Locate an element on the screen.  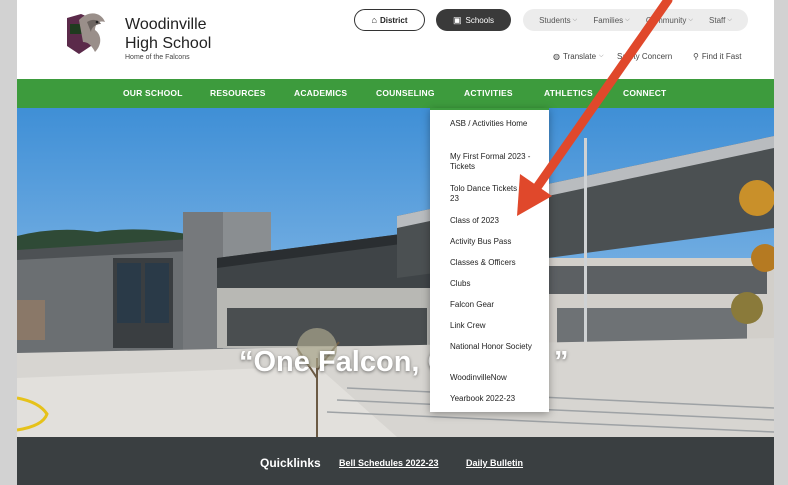
find-it-fast-label: Find it Fast is located at coordinates (721, 56).